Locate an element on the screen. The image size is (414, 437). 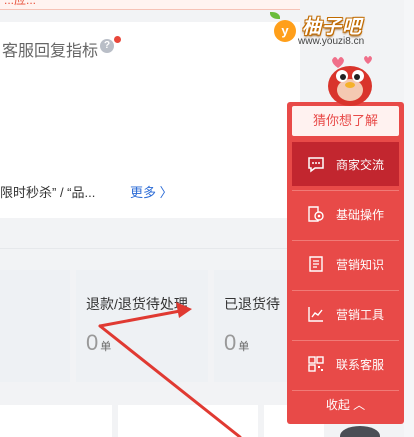
panel-item-marketing-knowledge: 营销知识 is located at coordinates (345, 264).